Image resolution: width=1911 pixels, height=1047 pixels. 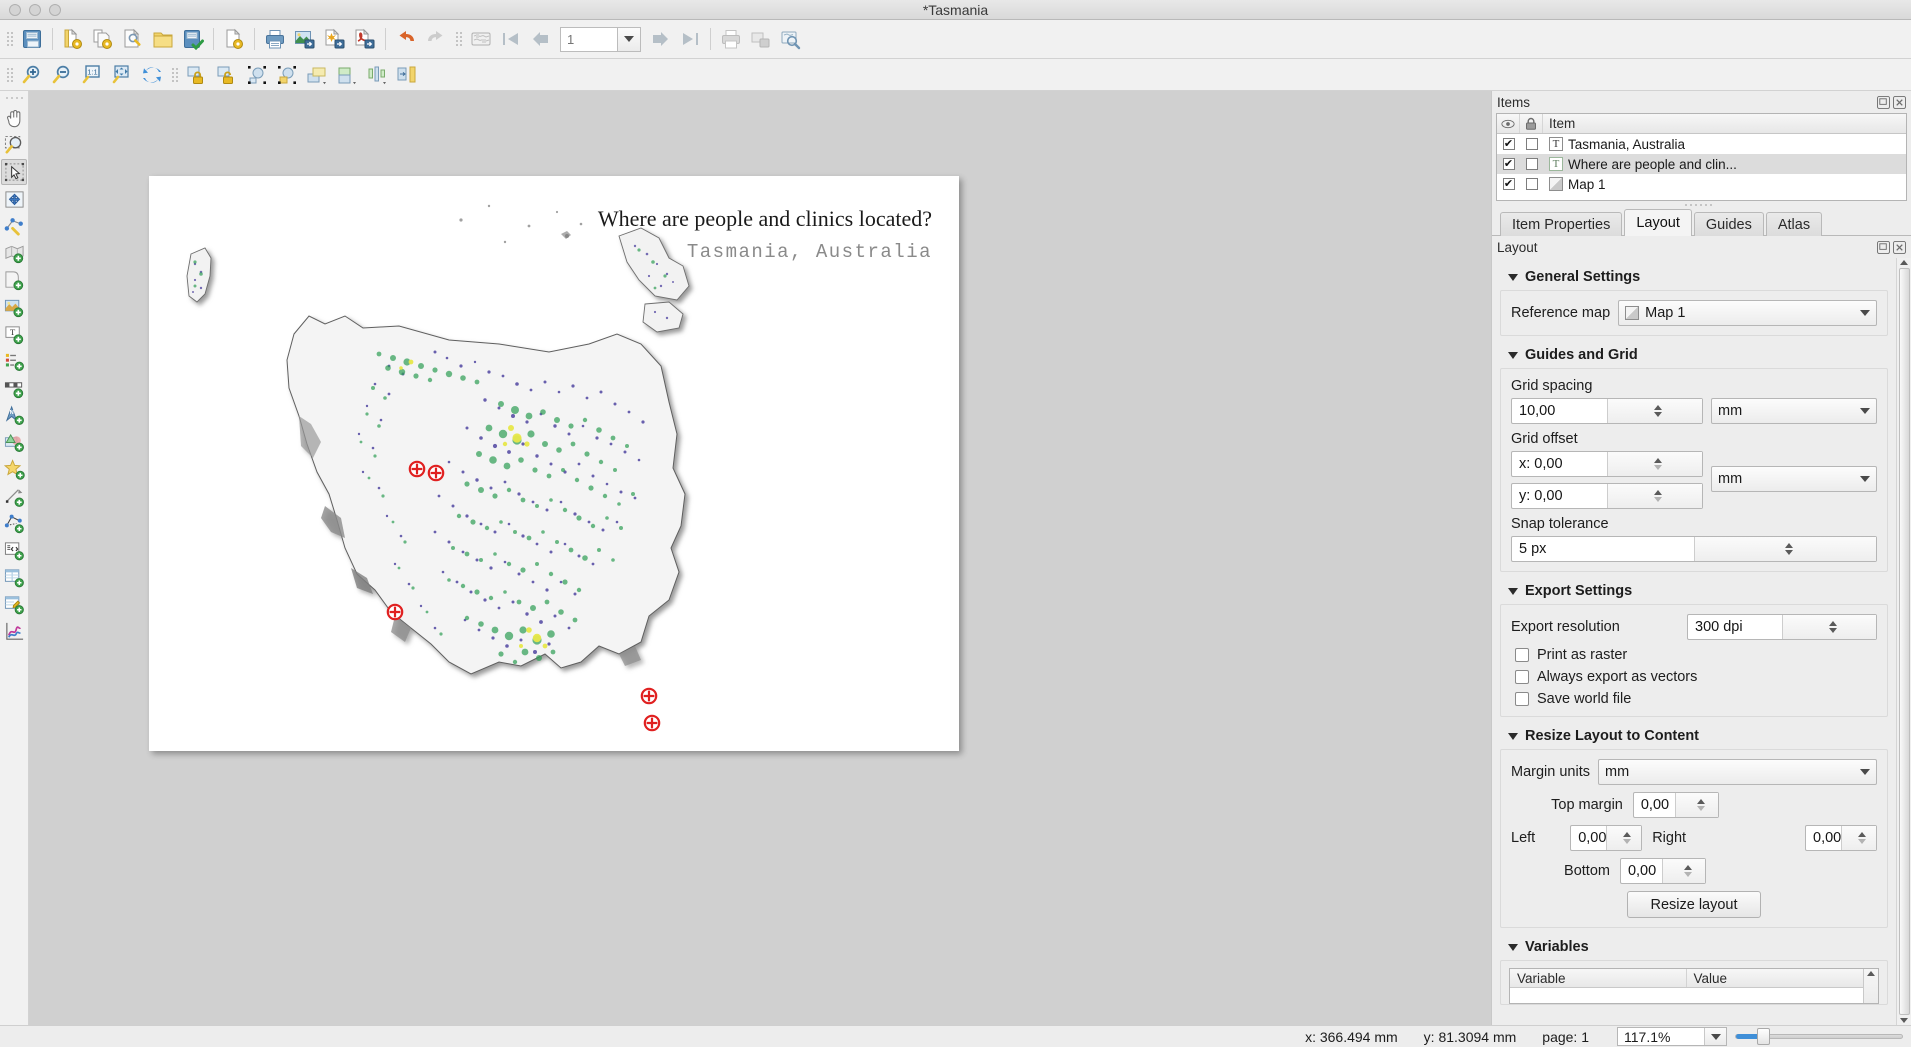 I want to click on reference-map-combo: Map 1, so click(x=1747, y=313).